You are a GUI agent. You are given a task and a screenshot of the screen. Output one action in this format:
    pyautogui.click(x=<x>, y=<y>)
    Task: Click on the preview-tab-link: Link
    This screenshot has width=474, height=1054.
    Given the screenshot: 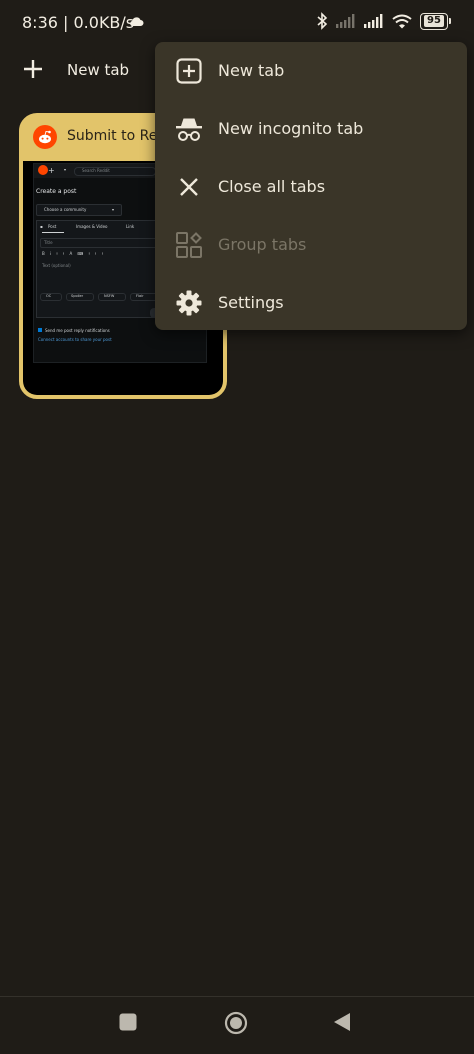 What is the action you would take?
    pyautogui.click(x=130, y=226)
    